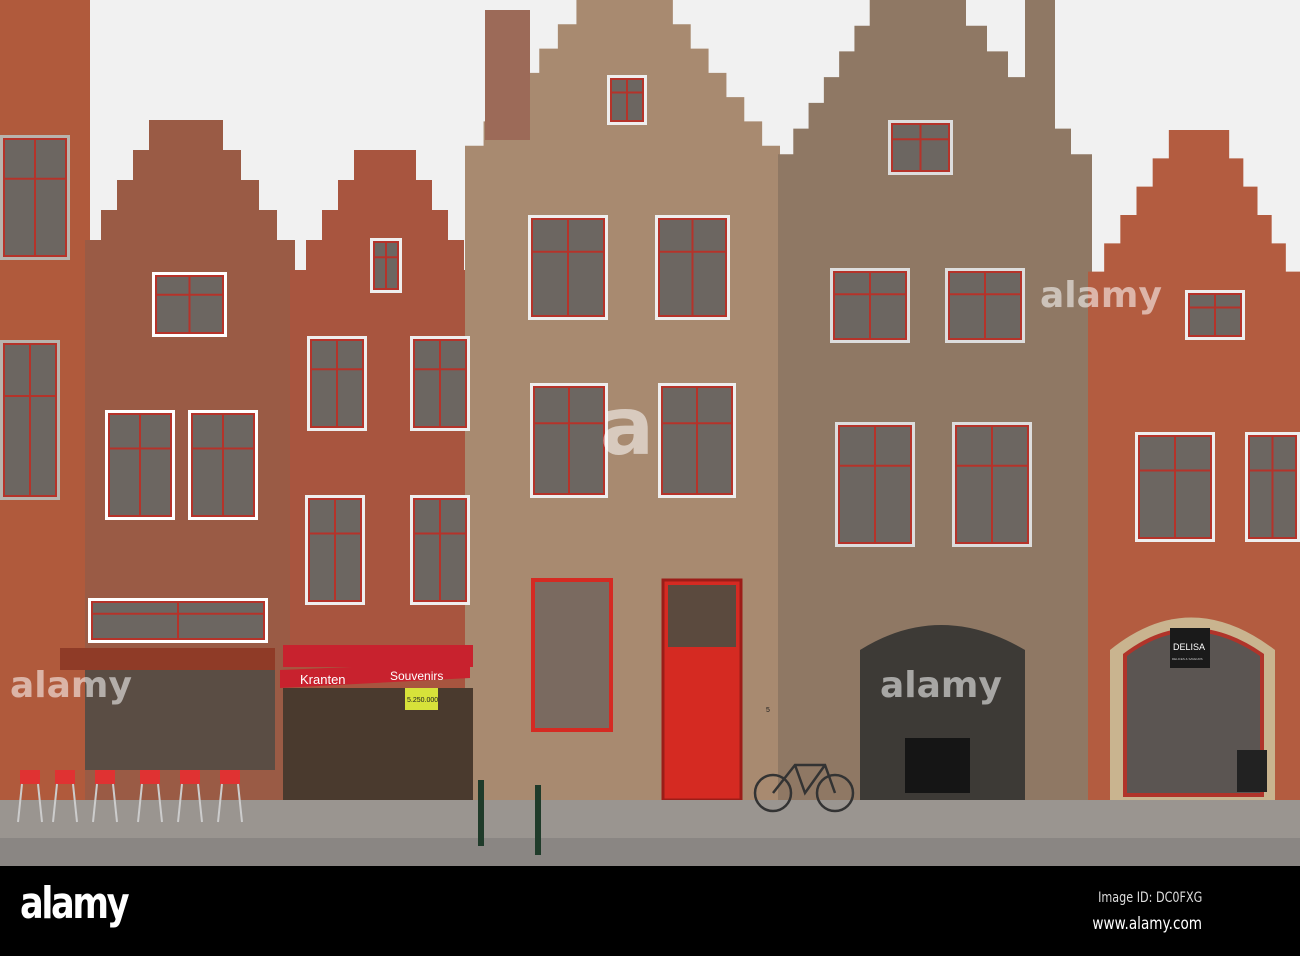 The width and height of the screenshot is (1300, 956). Describe the element at coordinates (1187, 659) in the screenshot. I see `delisa-sign-subtext: DELICES & SAVEURS` at that location.